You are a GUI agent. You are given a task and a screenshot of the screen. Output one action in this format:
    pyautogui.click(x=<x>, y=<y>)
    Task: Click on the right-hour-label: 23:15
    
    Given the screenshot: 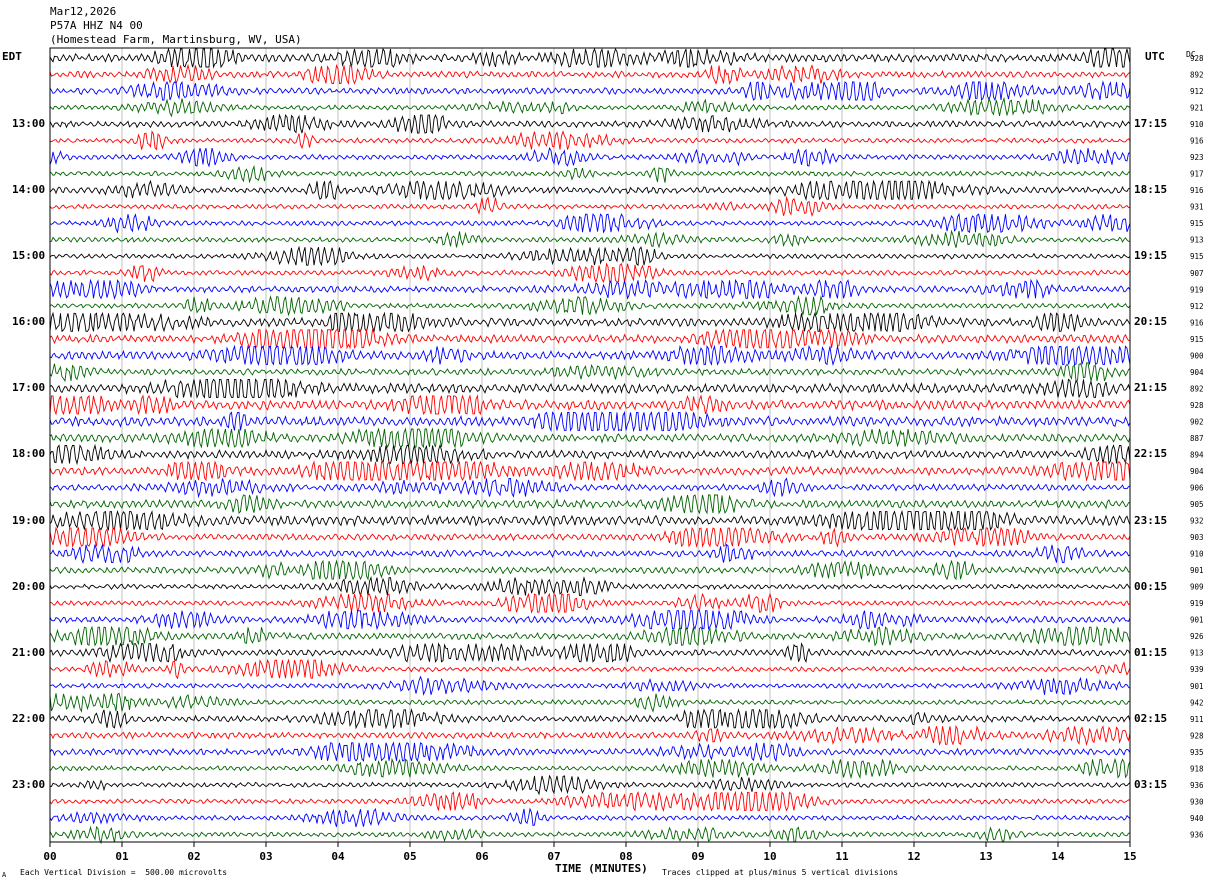 What is the action you would take?
    pyautogui.click(x=1151, y=520)
    